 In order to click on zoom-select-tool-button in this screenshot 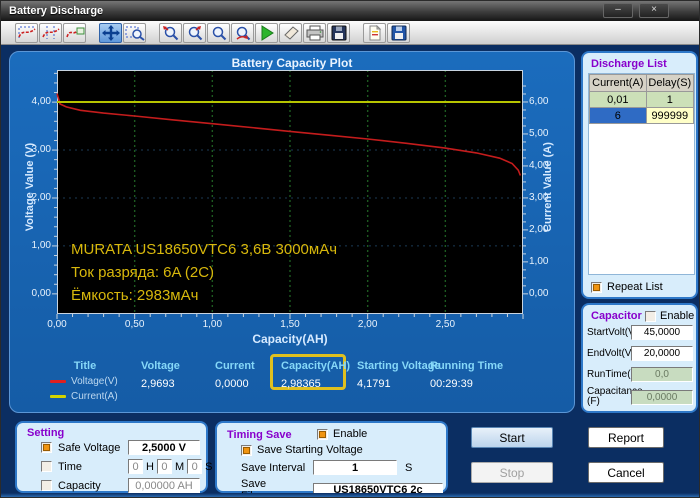, I will do `click(134, 32)`.